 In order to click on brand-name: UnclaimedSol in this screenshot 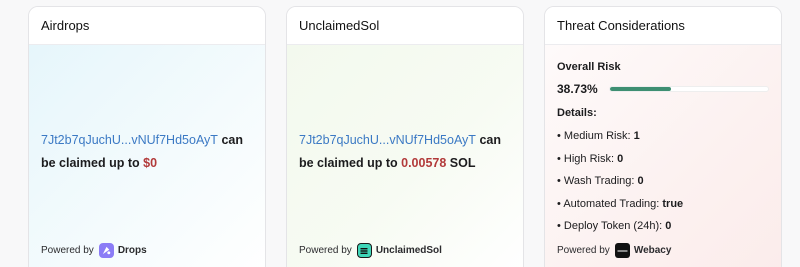, I will do `click(408, 250)`.